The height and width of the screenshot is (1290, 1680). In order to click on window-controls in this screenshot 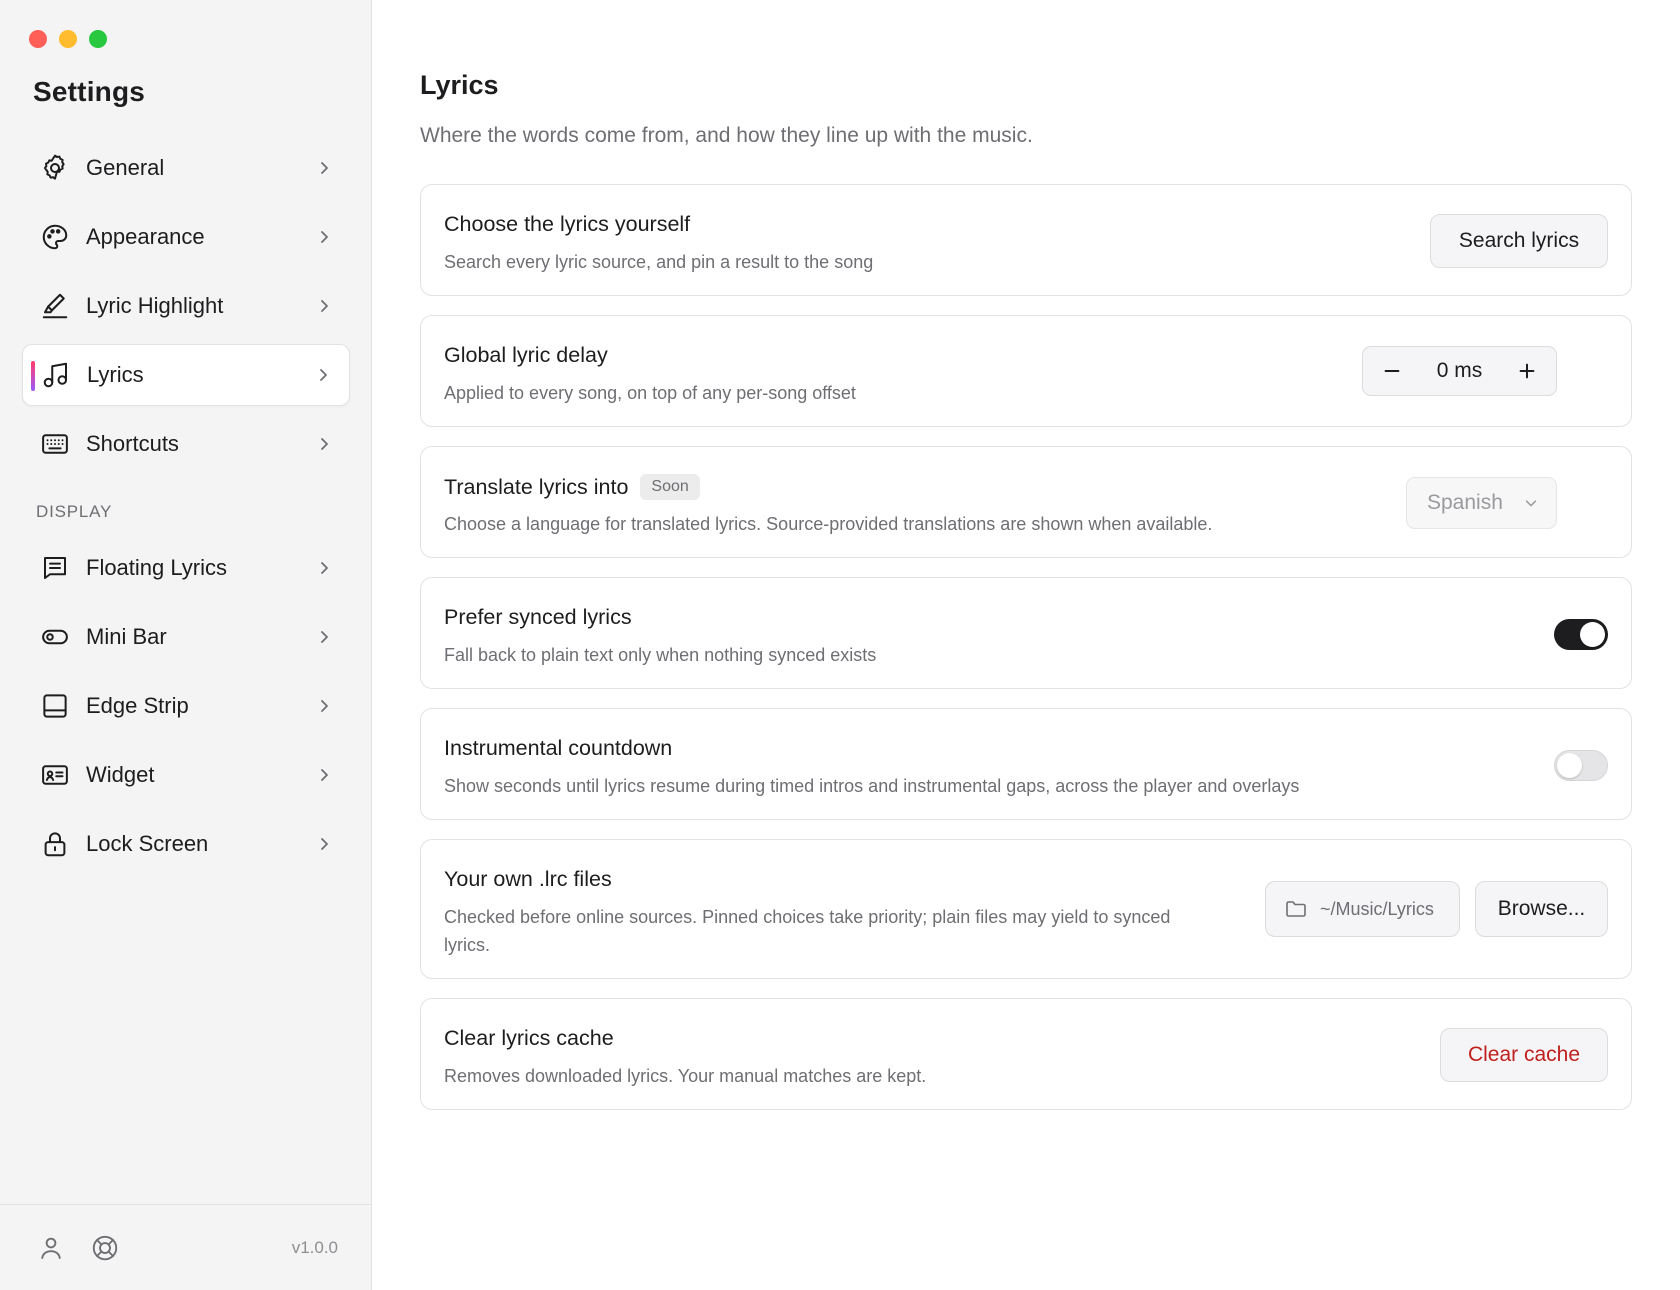, I will do `click(68, 39)`.